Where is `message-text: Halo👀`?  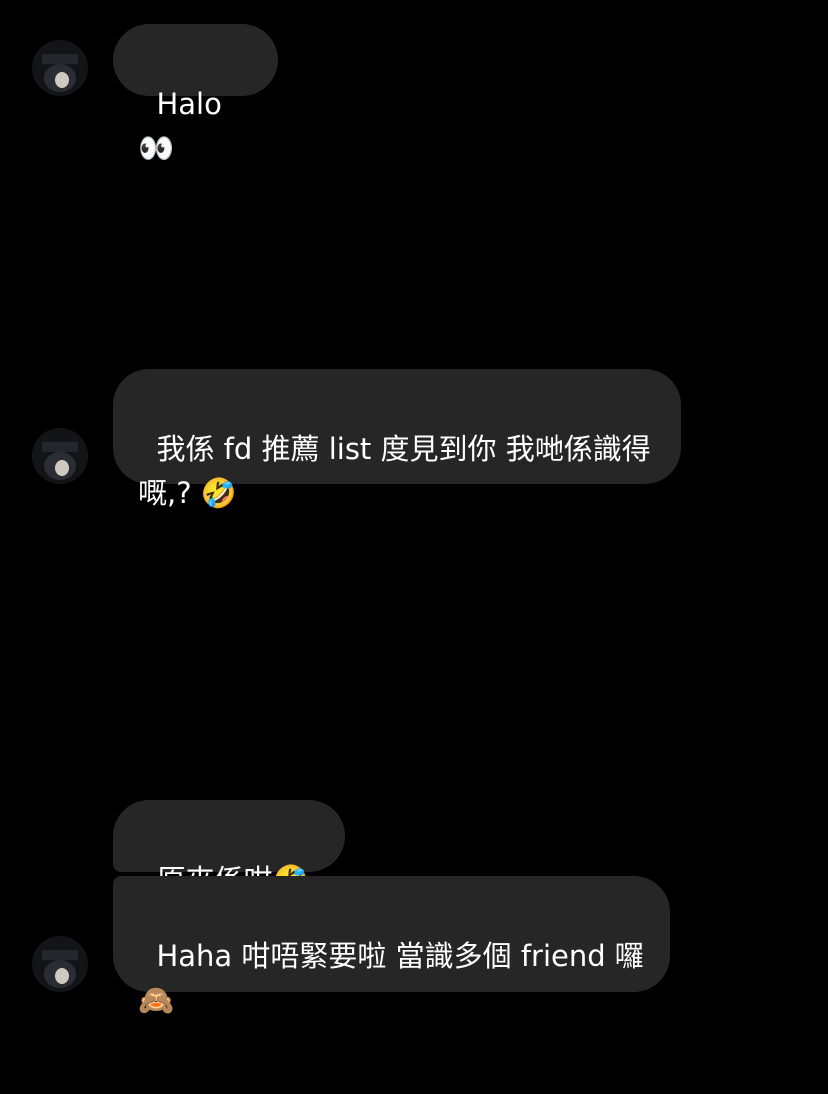
message-text: Halo👀 is located at coordinates (180, 126).